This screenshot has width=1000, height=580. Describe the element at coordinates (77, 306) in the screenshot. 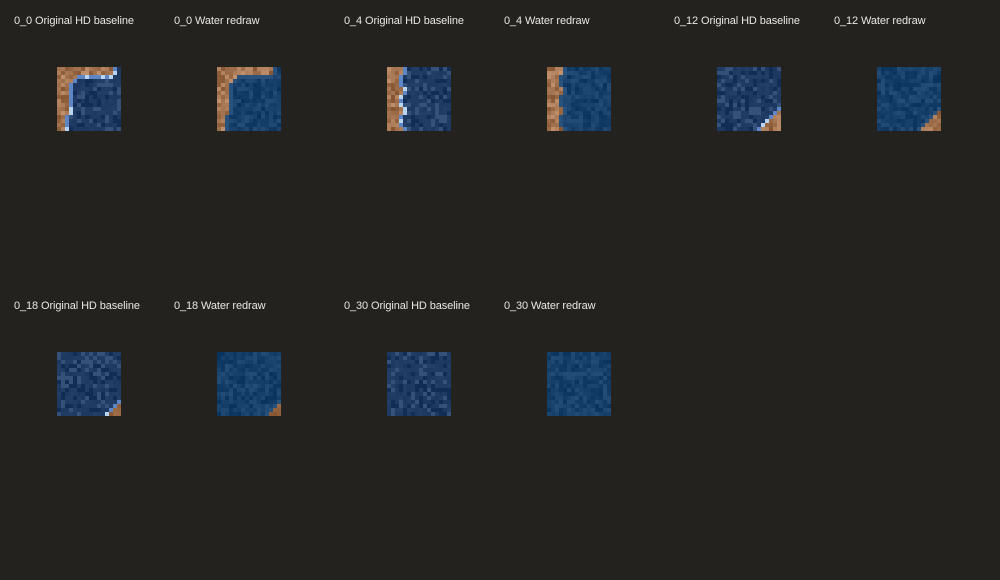

I see `tile-label: 0_18 Original HD baseline` at that location.